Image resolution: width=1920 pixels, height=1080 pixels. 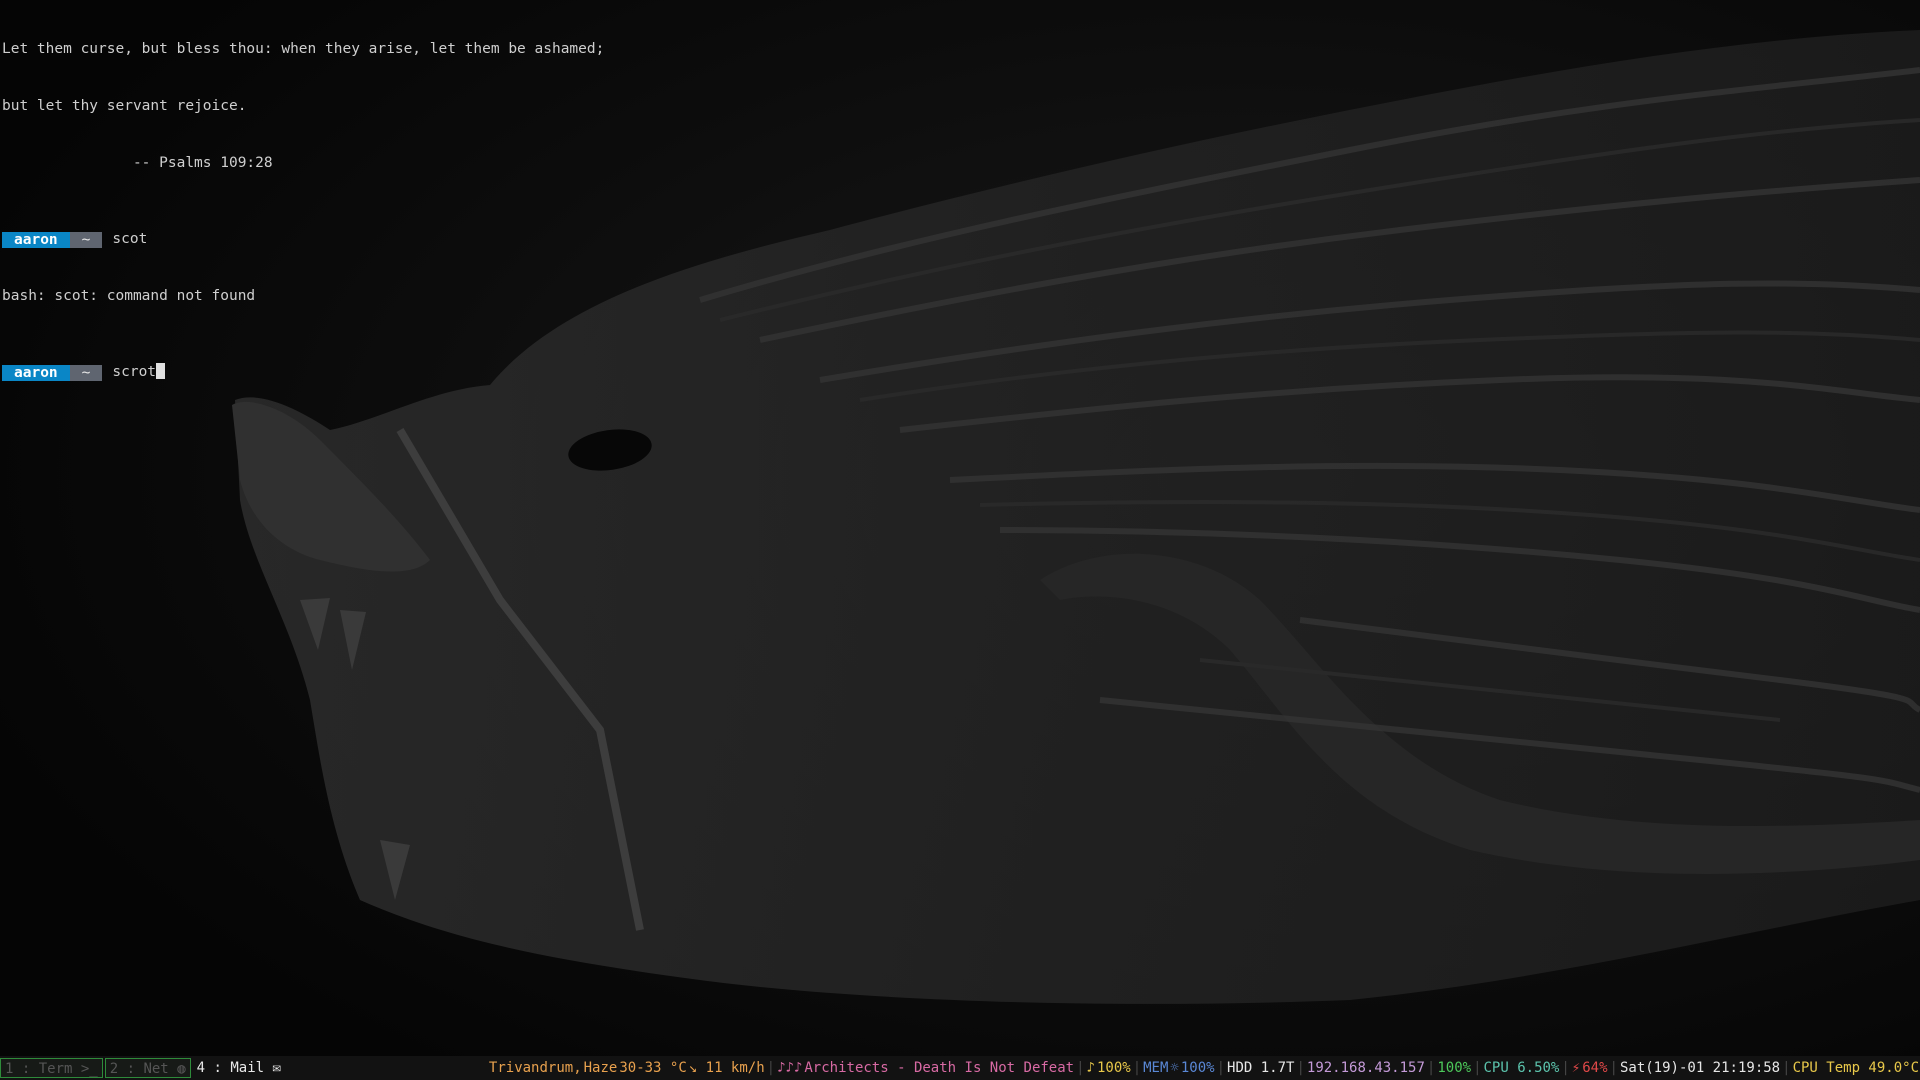 I want to click on shell-prompt: aaron ~ scrot, so click(x=652, y=372).